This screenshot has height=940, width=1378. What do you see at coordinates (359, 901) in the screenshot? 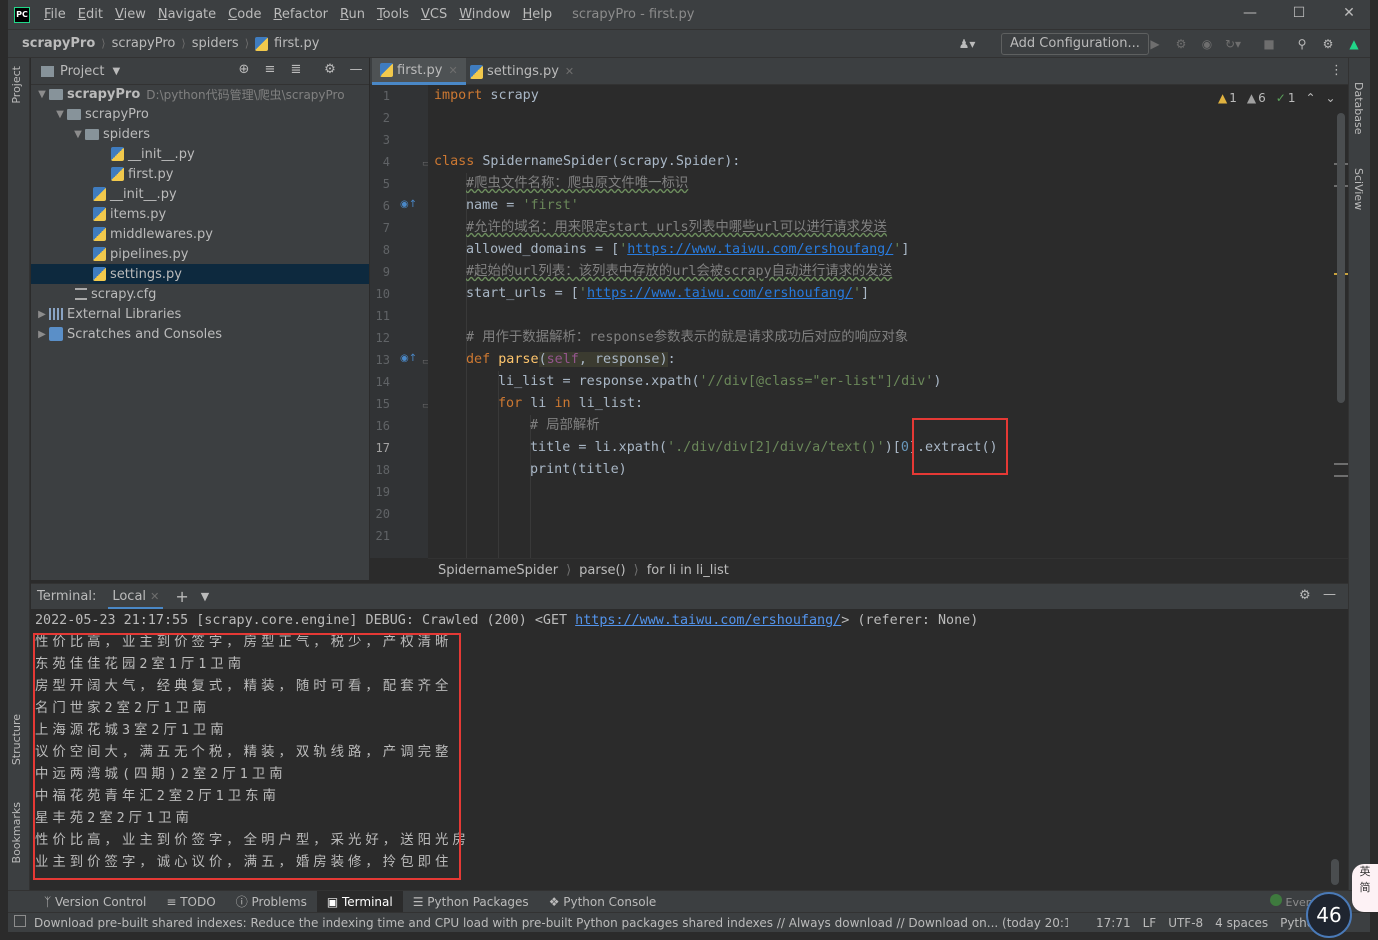
I see `tab-terminal: ▣ Terminal` at bounding box center [359, 901].